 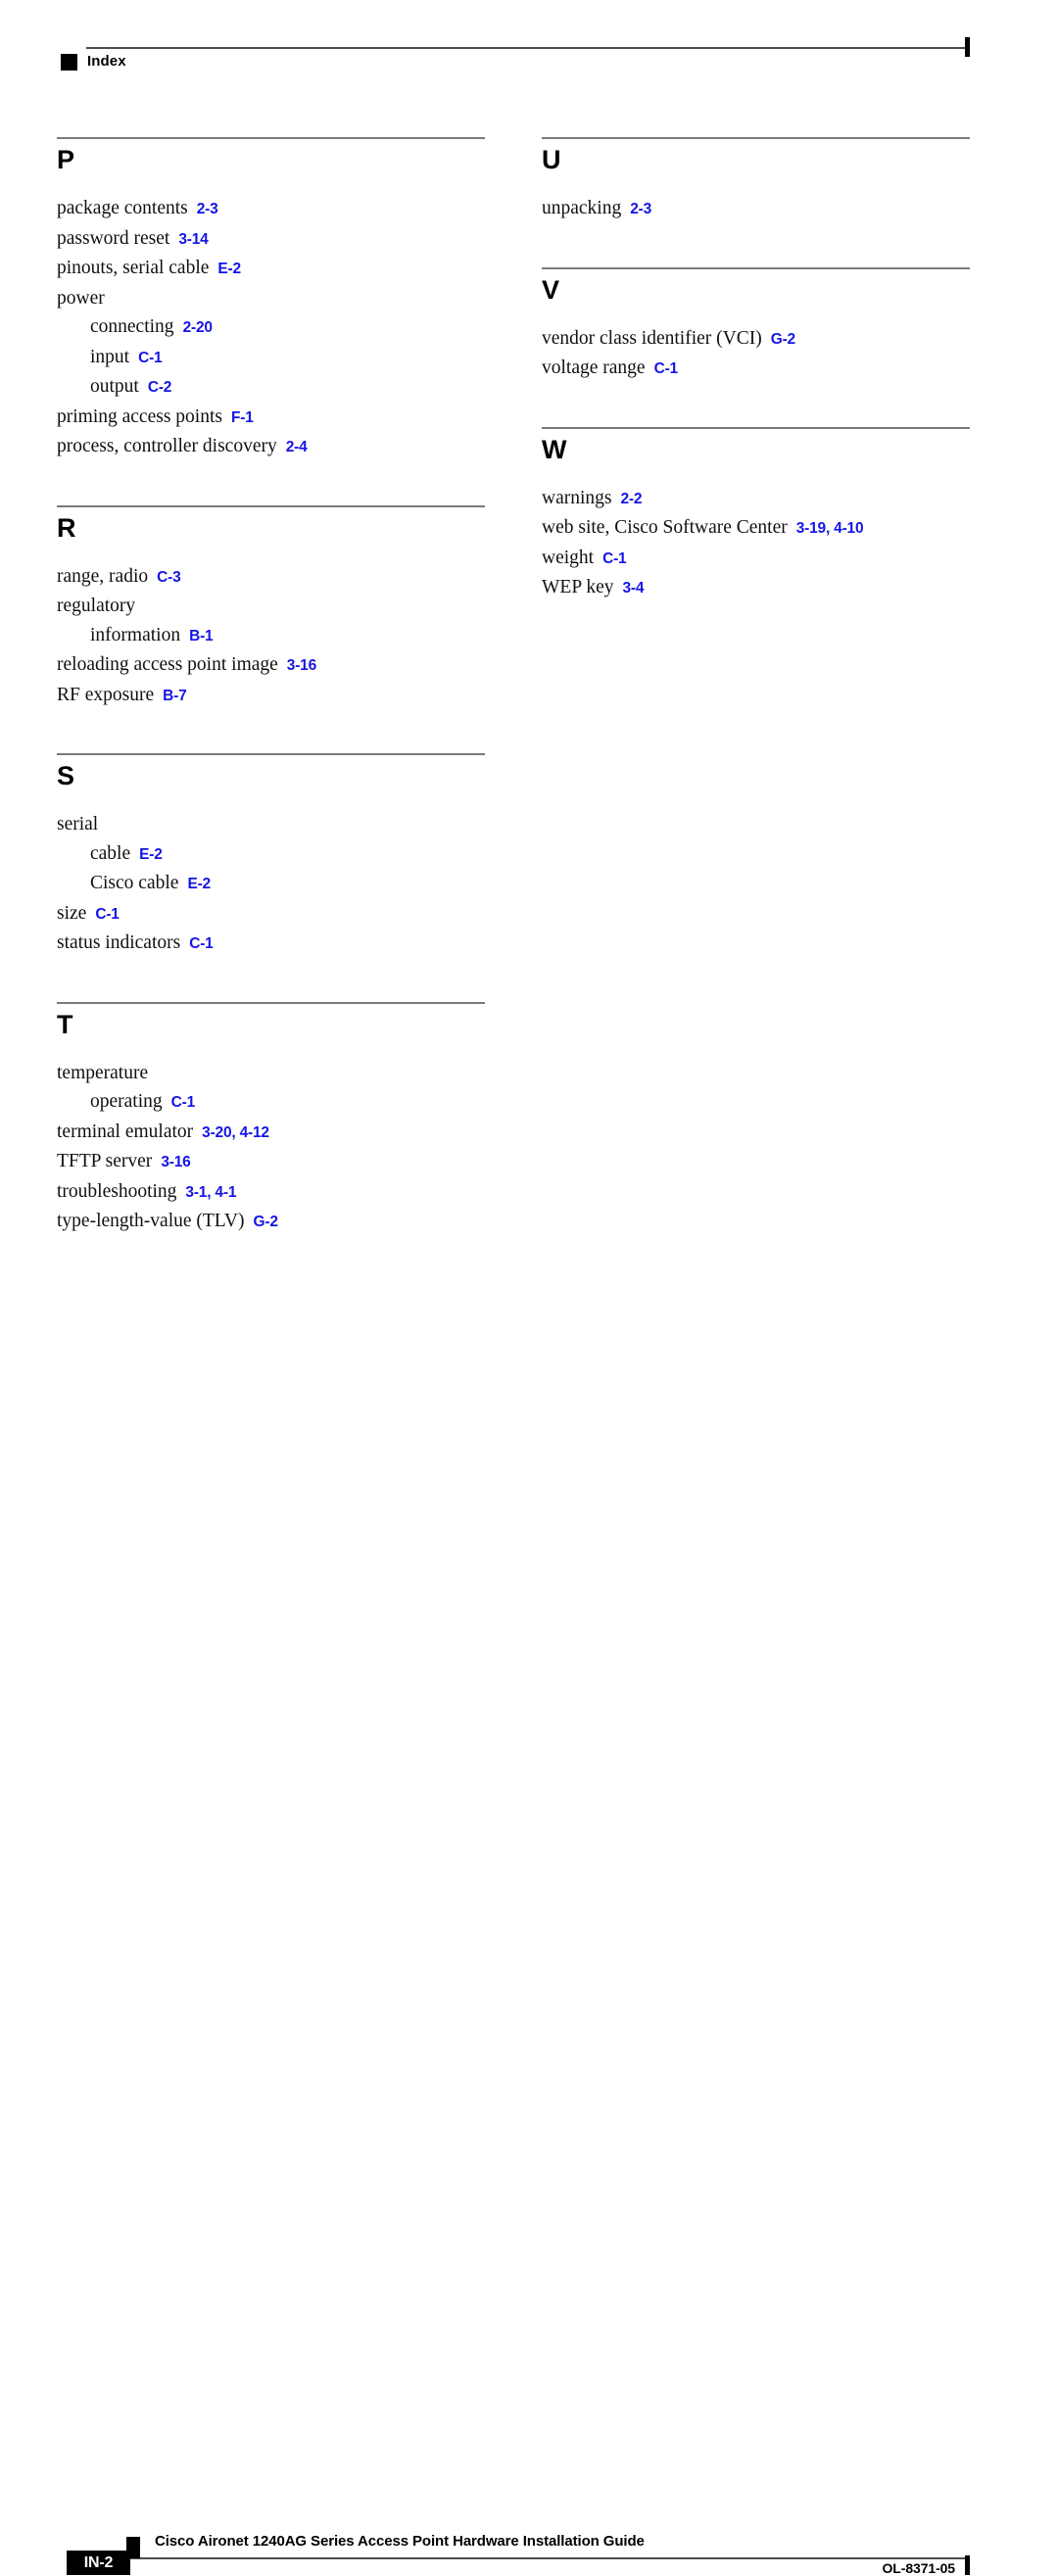 What do you see at coordinates (272, 1103) in the screenshot?
I see `index-subentry: operating C-1` at bounding box center [272, 1103].